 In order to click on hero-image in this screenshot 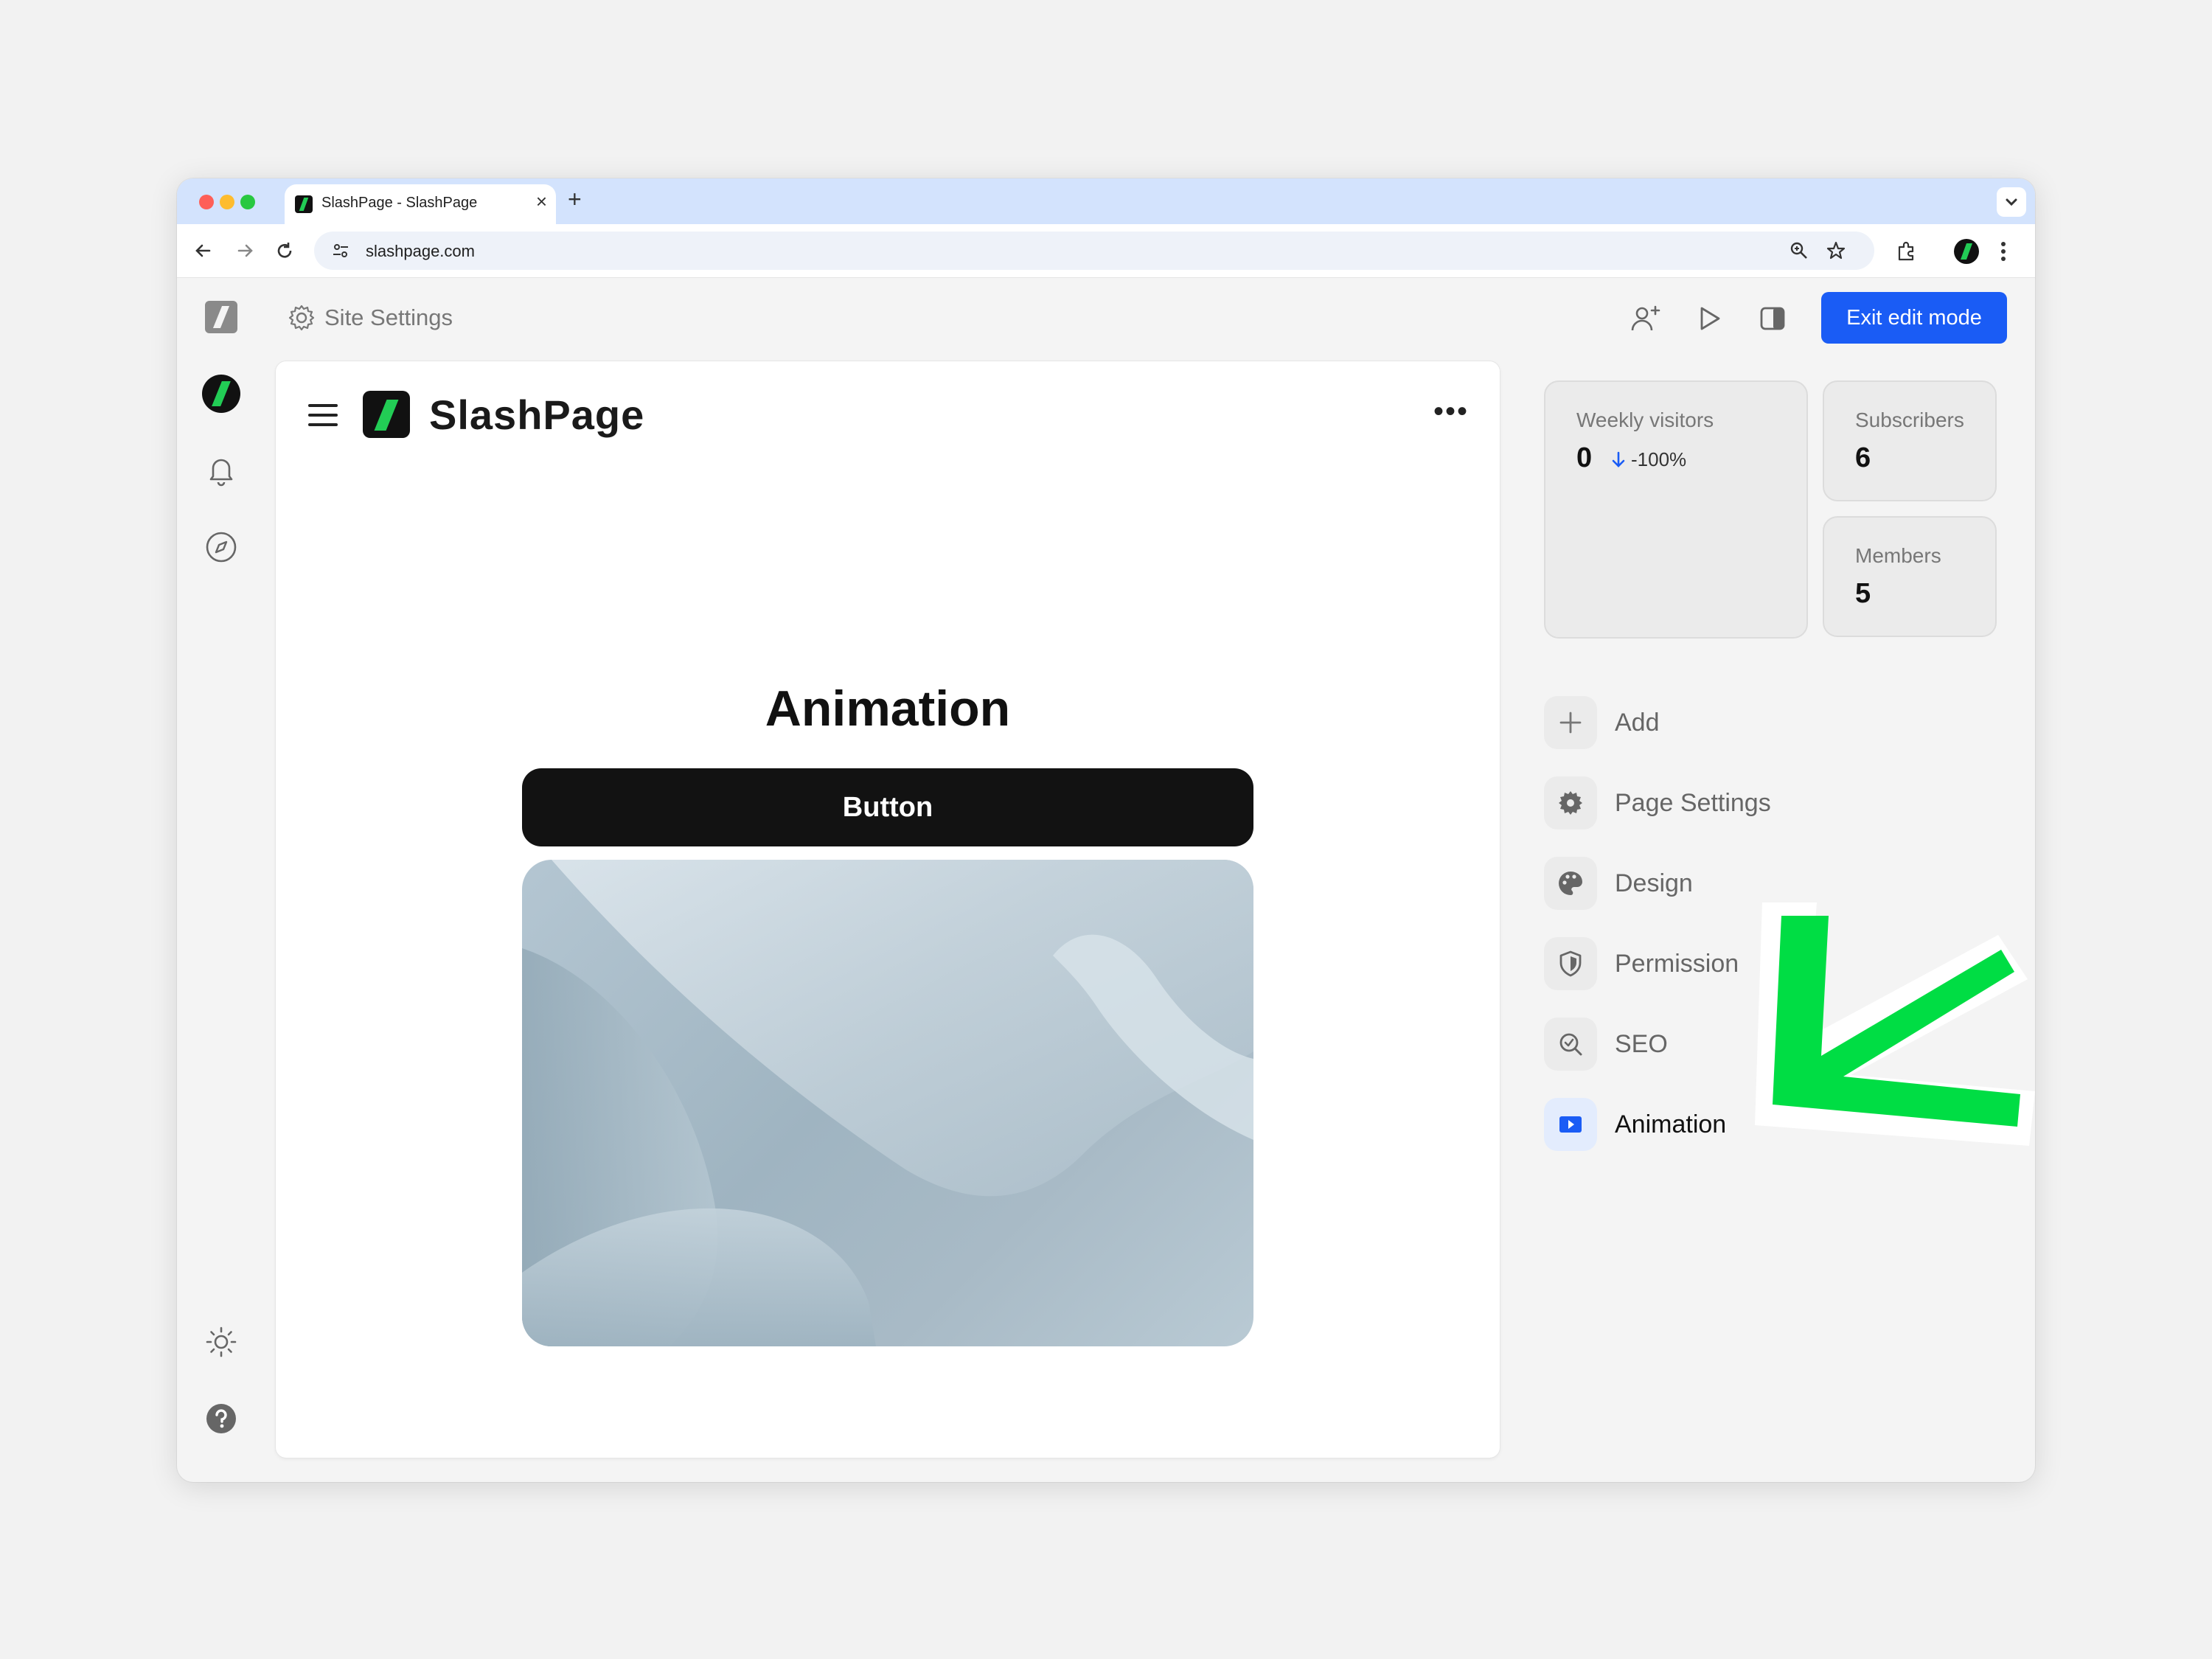, I will do `click(887, 1103)`.